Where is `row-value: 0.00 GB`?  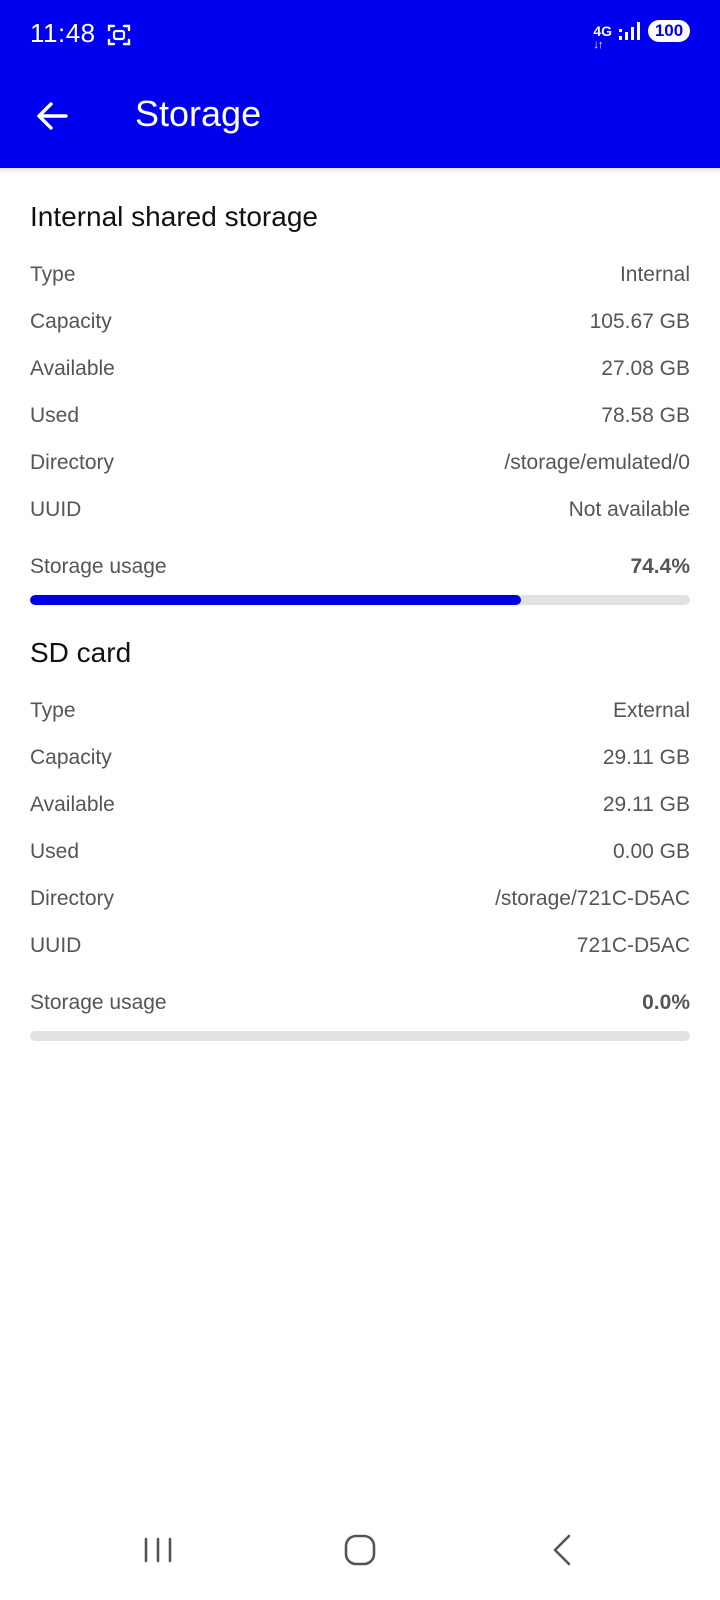 row-value: 0.00 GB is located at coordinates (651, 851).